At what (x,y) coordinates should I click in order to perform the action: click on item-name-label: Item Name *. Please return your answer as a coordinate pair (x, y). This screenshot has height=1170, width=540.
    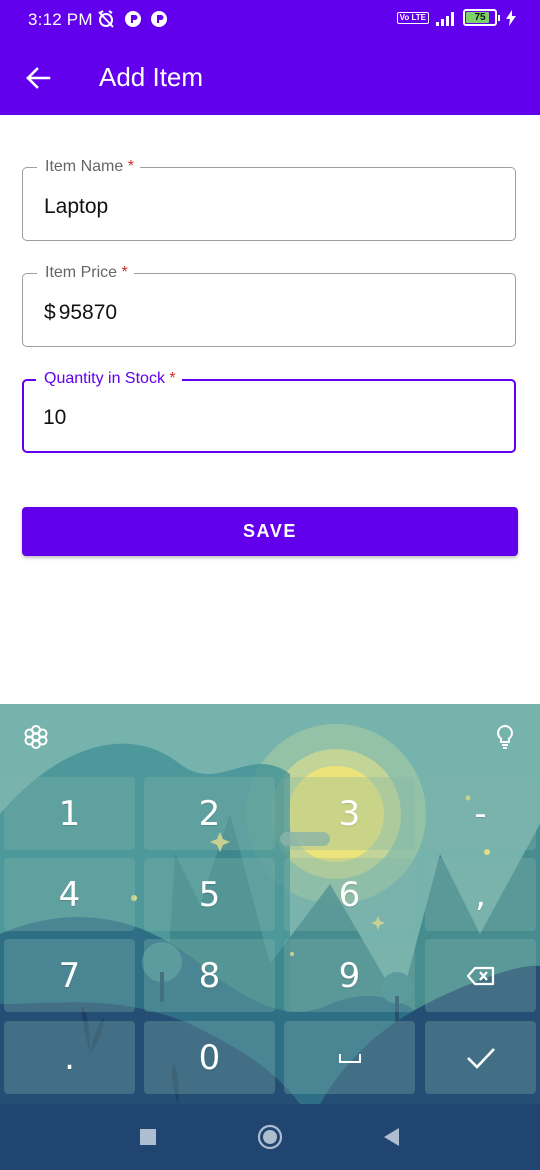
    Looking at the image, I should click on (88, 167).